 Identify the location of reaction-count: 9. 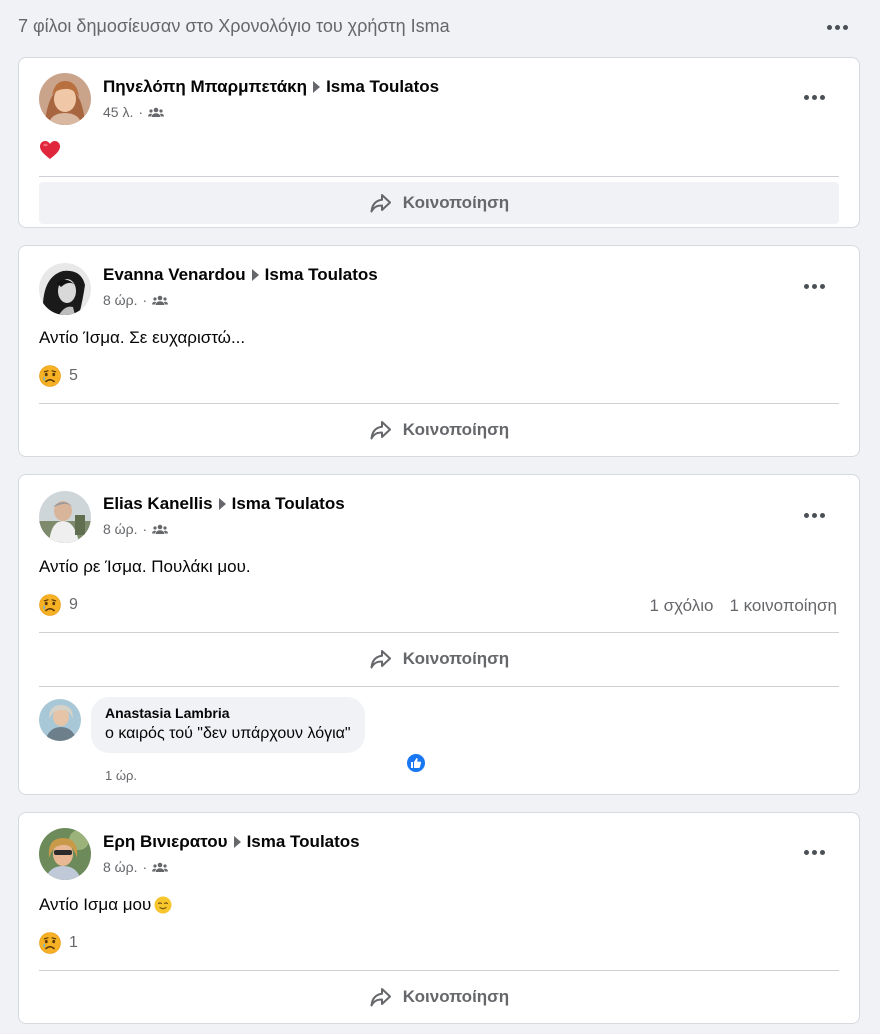
(73, 604).